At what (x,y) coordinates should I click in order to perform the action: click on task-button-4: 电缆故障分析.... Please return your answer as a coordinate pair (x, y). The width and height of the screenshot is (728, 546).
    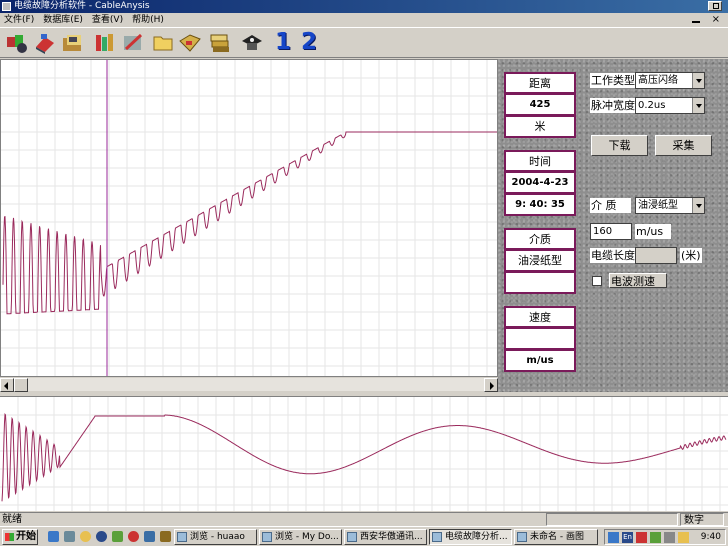
    Looking at the image, I should click on (470, 537).